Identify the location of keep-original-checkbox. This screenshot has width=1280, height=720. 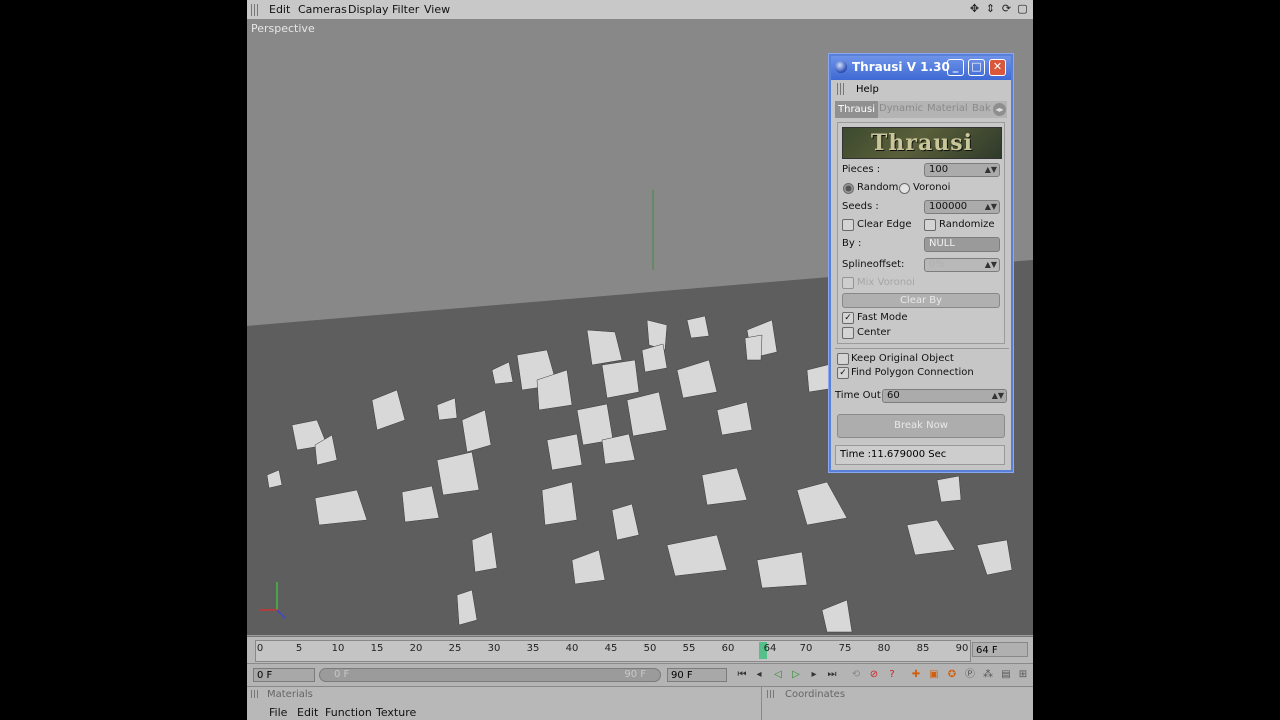
(843, 359).